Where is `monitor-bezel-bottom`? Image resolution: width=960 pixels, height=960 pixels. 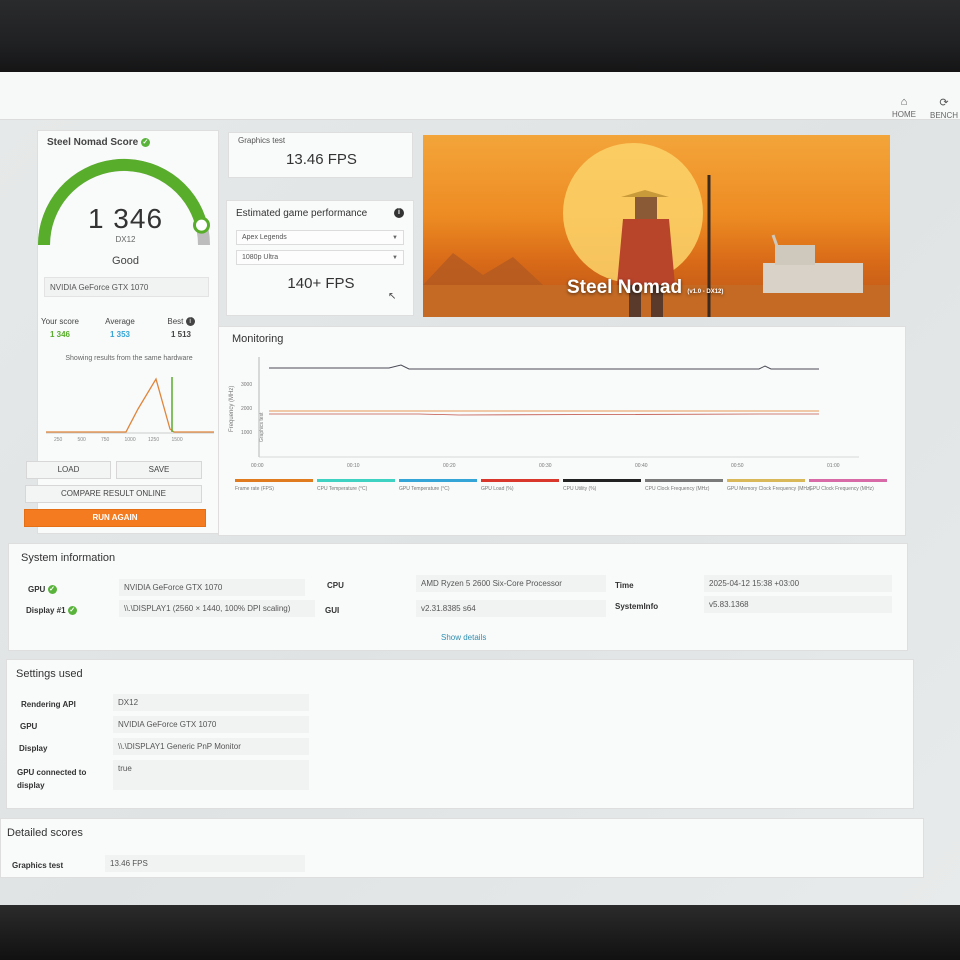 monitor-bezel-bottom is located at coordinates (480, 932).